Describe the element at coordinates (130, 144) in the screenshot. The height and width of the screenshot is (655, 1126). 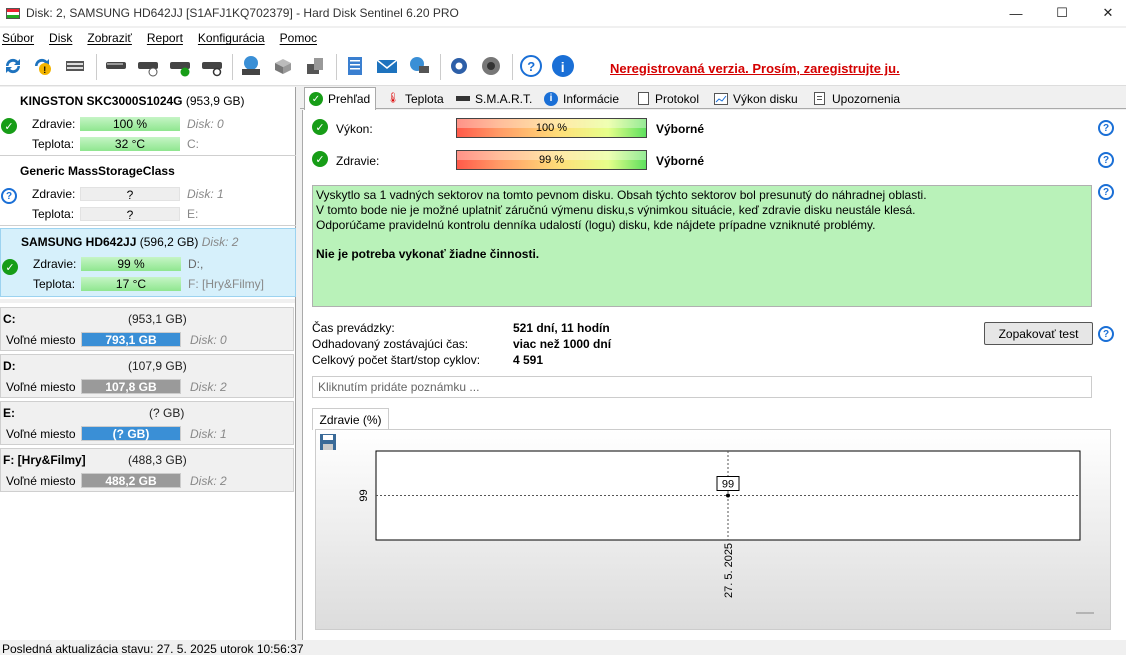
I see `temp-bar: 32 °C` at that location.